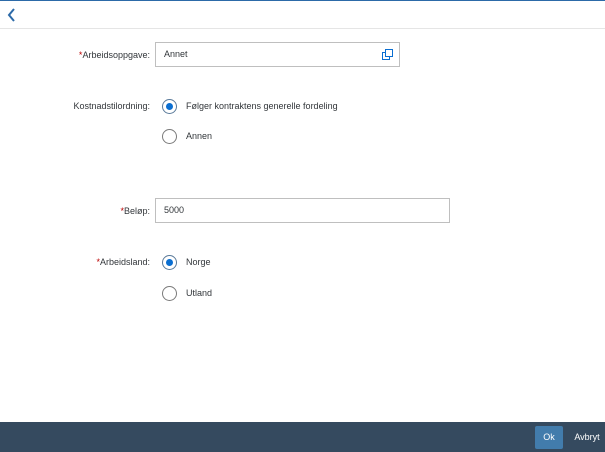 The height and width of the screenshot is (452, 605). I want to click on task-label: *Arbeidsoppgave:, so click(75, 55).